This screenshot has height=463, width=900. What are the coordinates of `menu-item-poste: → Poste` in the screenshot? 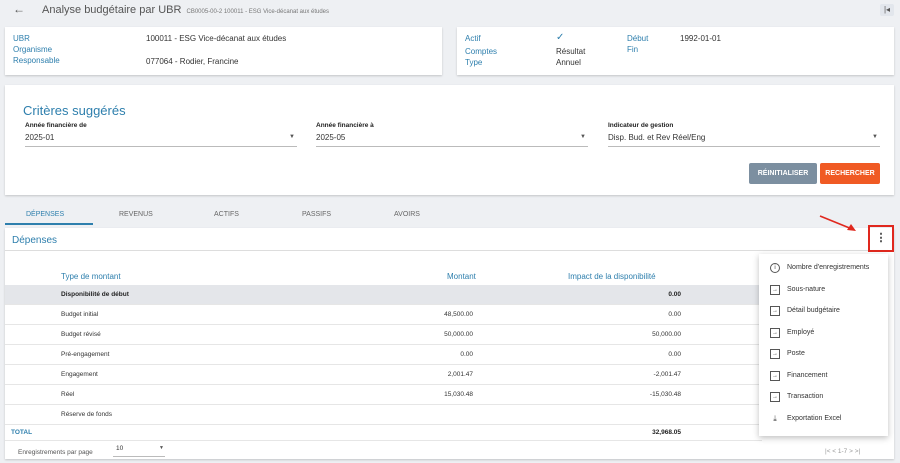 It's located at (823, 354).